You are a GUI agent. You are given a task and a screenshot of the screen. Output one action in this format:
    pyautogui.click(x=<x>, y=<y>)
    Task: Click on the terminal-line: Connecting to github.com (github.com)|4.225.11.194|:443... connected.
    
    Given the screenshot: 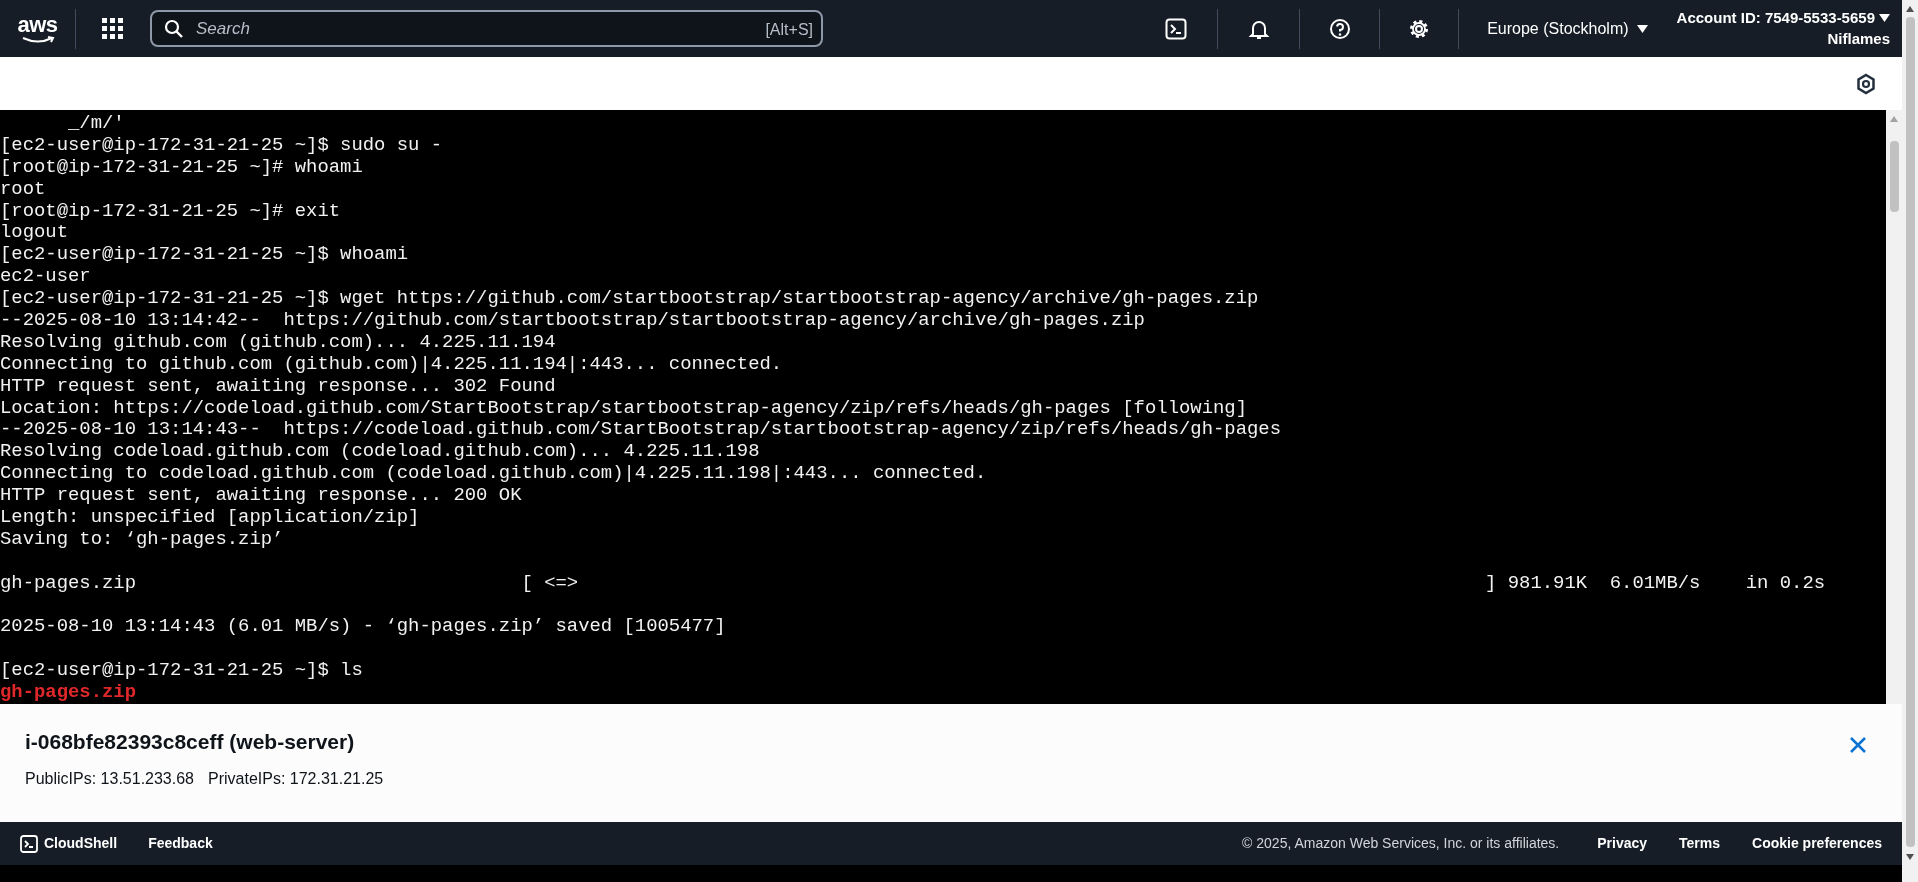 What is the action you would take?
    pyautogui.click(x=391, y=364)
    